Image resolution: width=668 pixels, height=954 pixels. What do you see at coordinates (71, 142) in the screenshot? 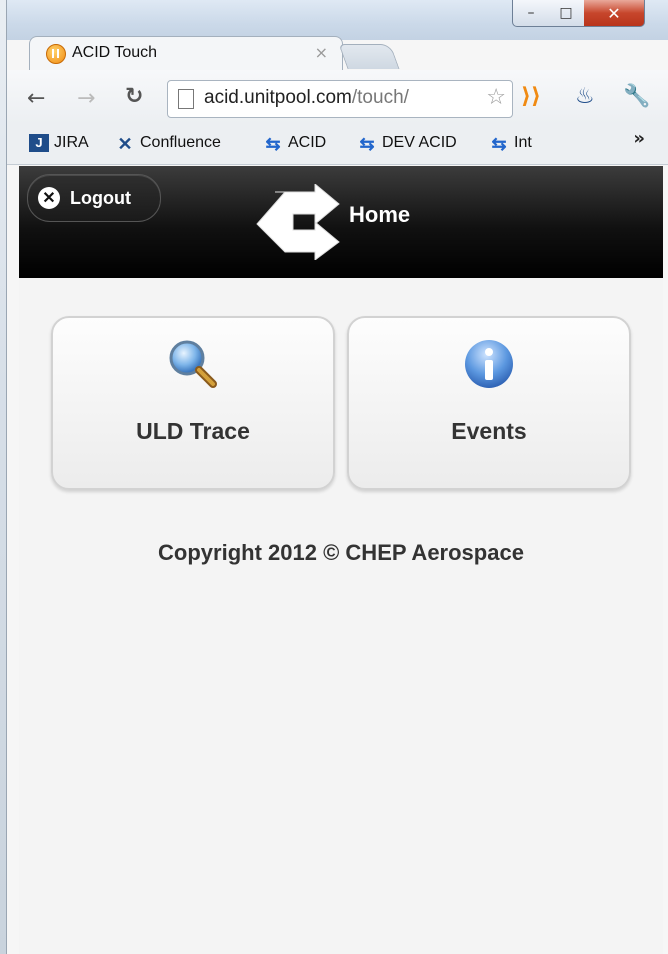
I see `bookmark-label: JIRA` at bounding box center [71, 142].